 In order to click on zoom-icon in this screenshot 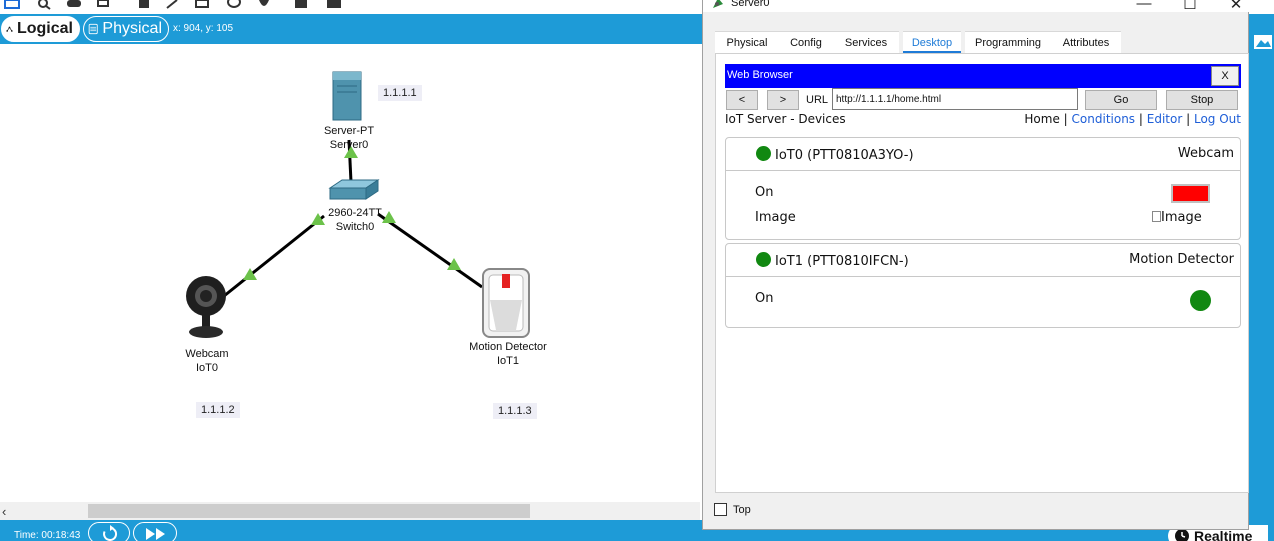, I will do `click(44, 5)`.